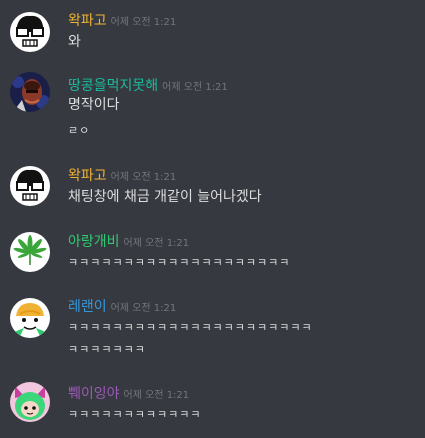 Image resolution: width=425 pixels, height=438 pixels. What do you see at coordinates (94, 242) in the screenshot?
I see `author-name: 아랑개비` at bounding box center [94, 242].